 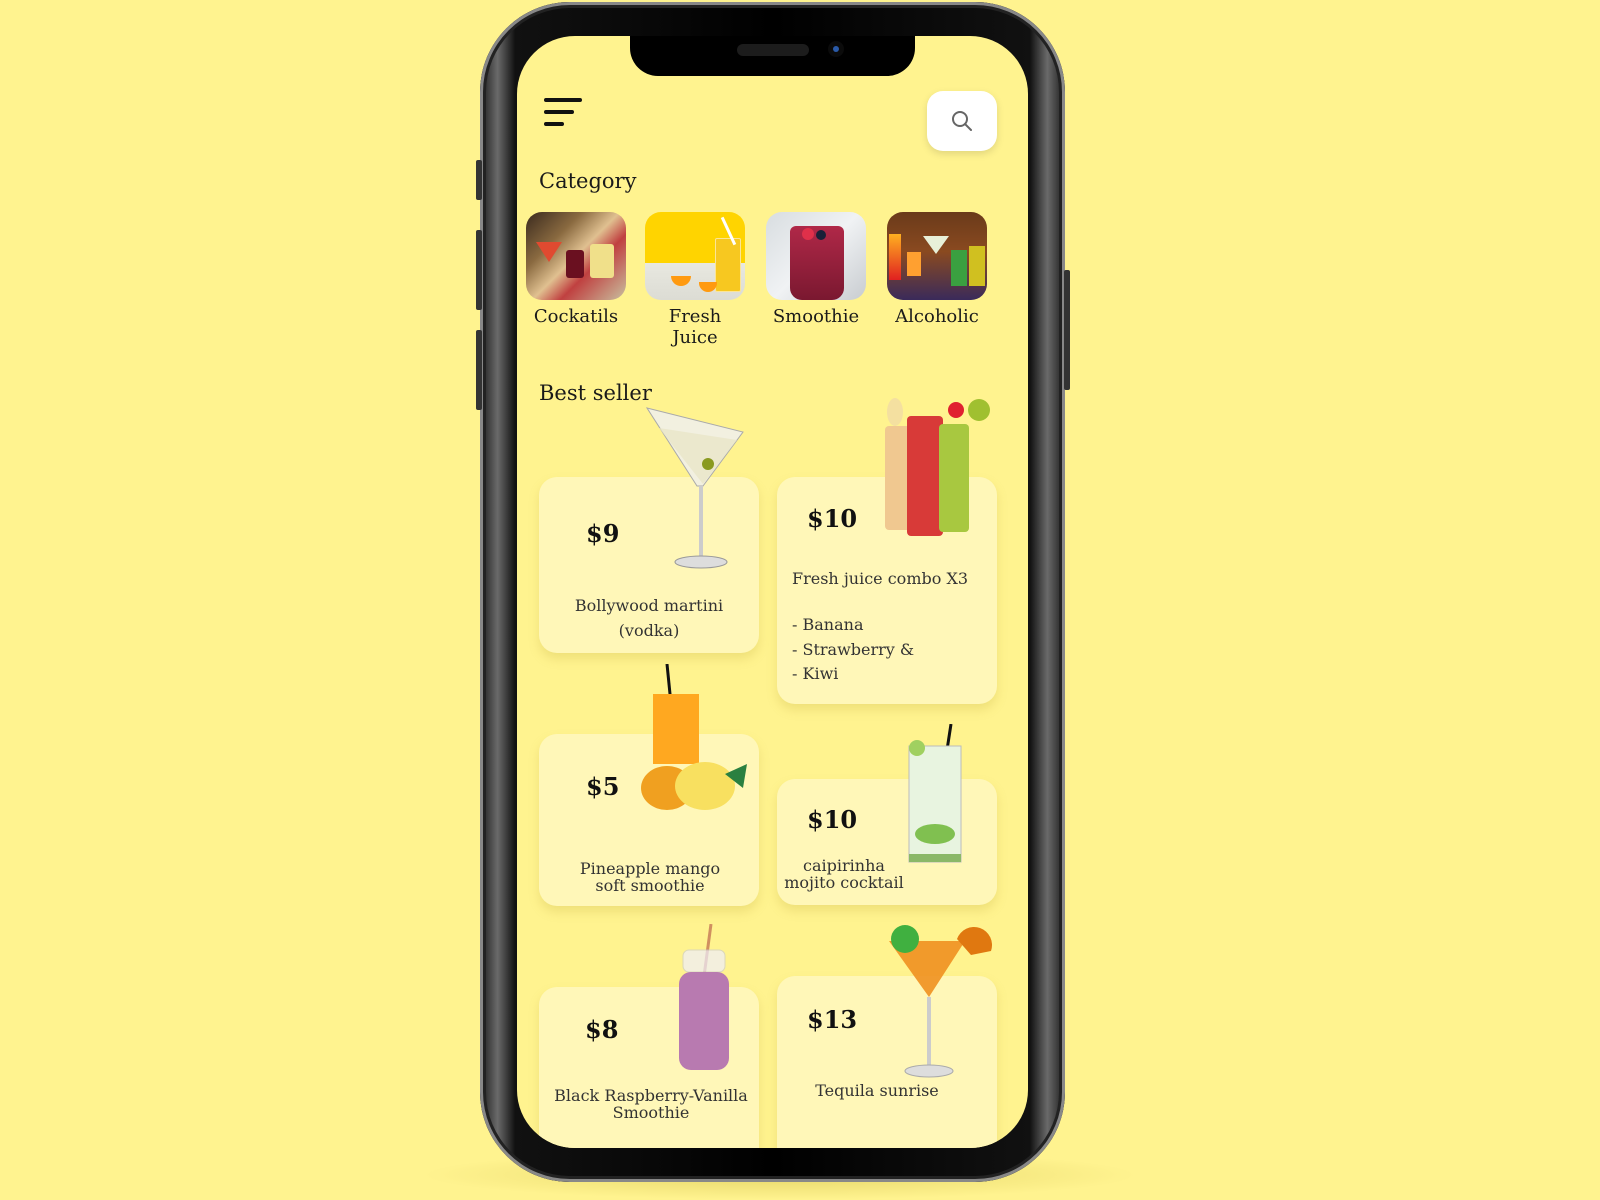 What do you see at coordinates (694, 488) in the screenshot?
I see `martini-glass` at bounding box center [694, 488].